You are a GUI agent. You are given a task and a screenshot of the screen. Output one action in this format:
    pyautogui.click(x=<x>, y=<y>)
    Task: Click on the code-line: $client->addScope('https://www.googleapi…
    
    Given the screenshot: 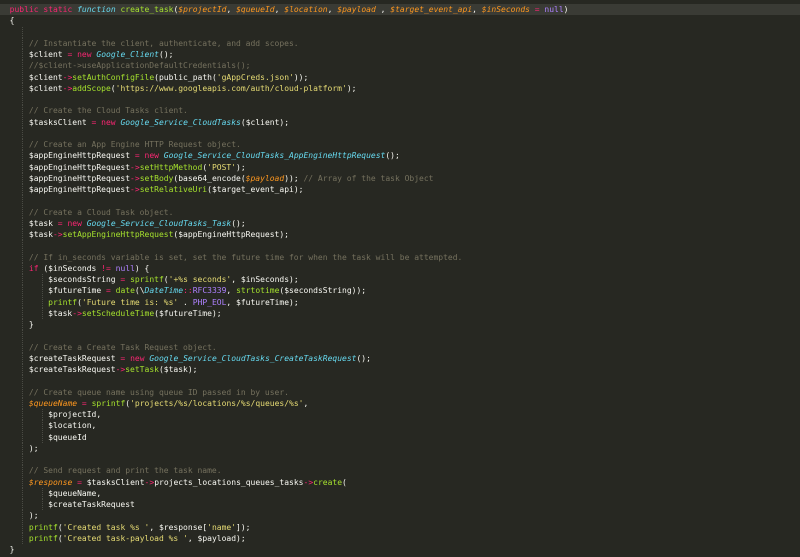 What is the action you would take?
    pyautogui.click(x=400, y=88)
    